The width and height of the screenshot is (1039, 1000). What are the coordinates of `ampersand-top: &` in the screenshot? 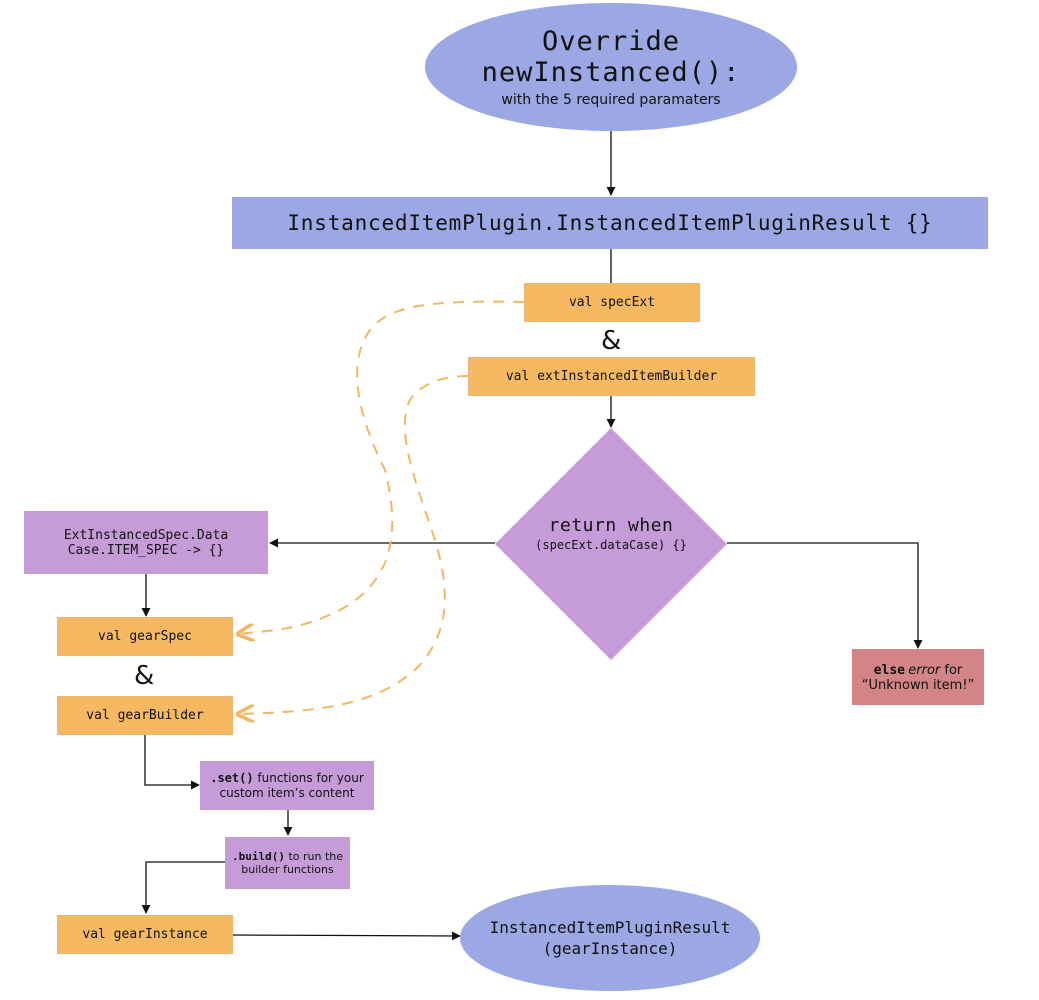 It's located at (611, 341).